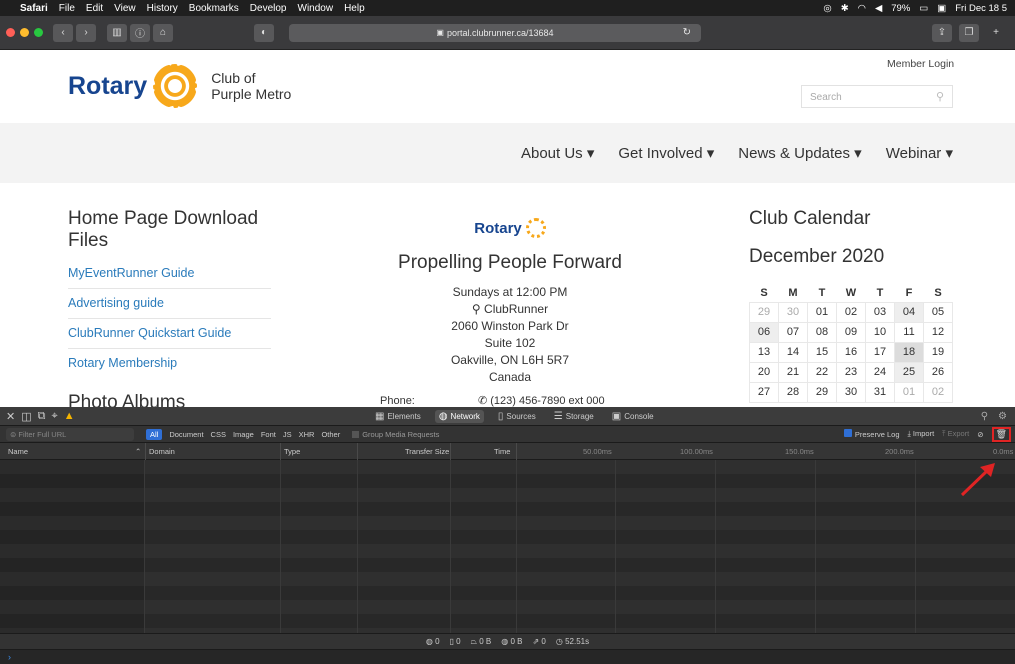 The image size is (1015, 664). I want to click on file-link-advertising: Advertising guide, so click(169, 304).